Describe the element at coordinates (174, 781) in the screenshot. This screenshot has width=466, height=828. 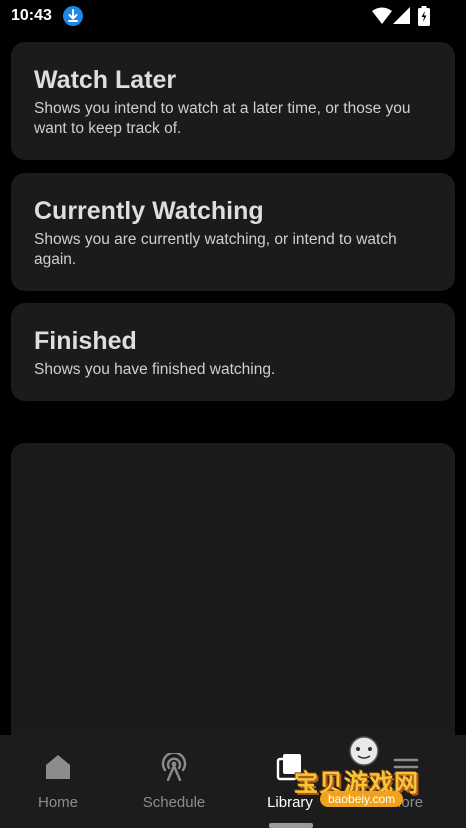
I see `nav-item-schedule: Schedule` at that location.